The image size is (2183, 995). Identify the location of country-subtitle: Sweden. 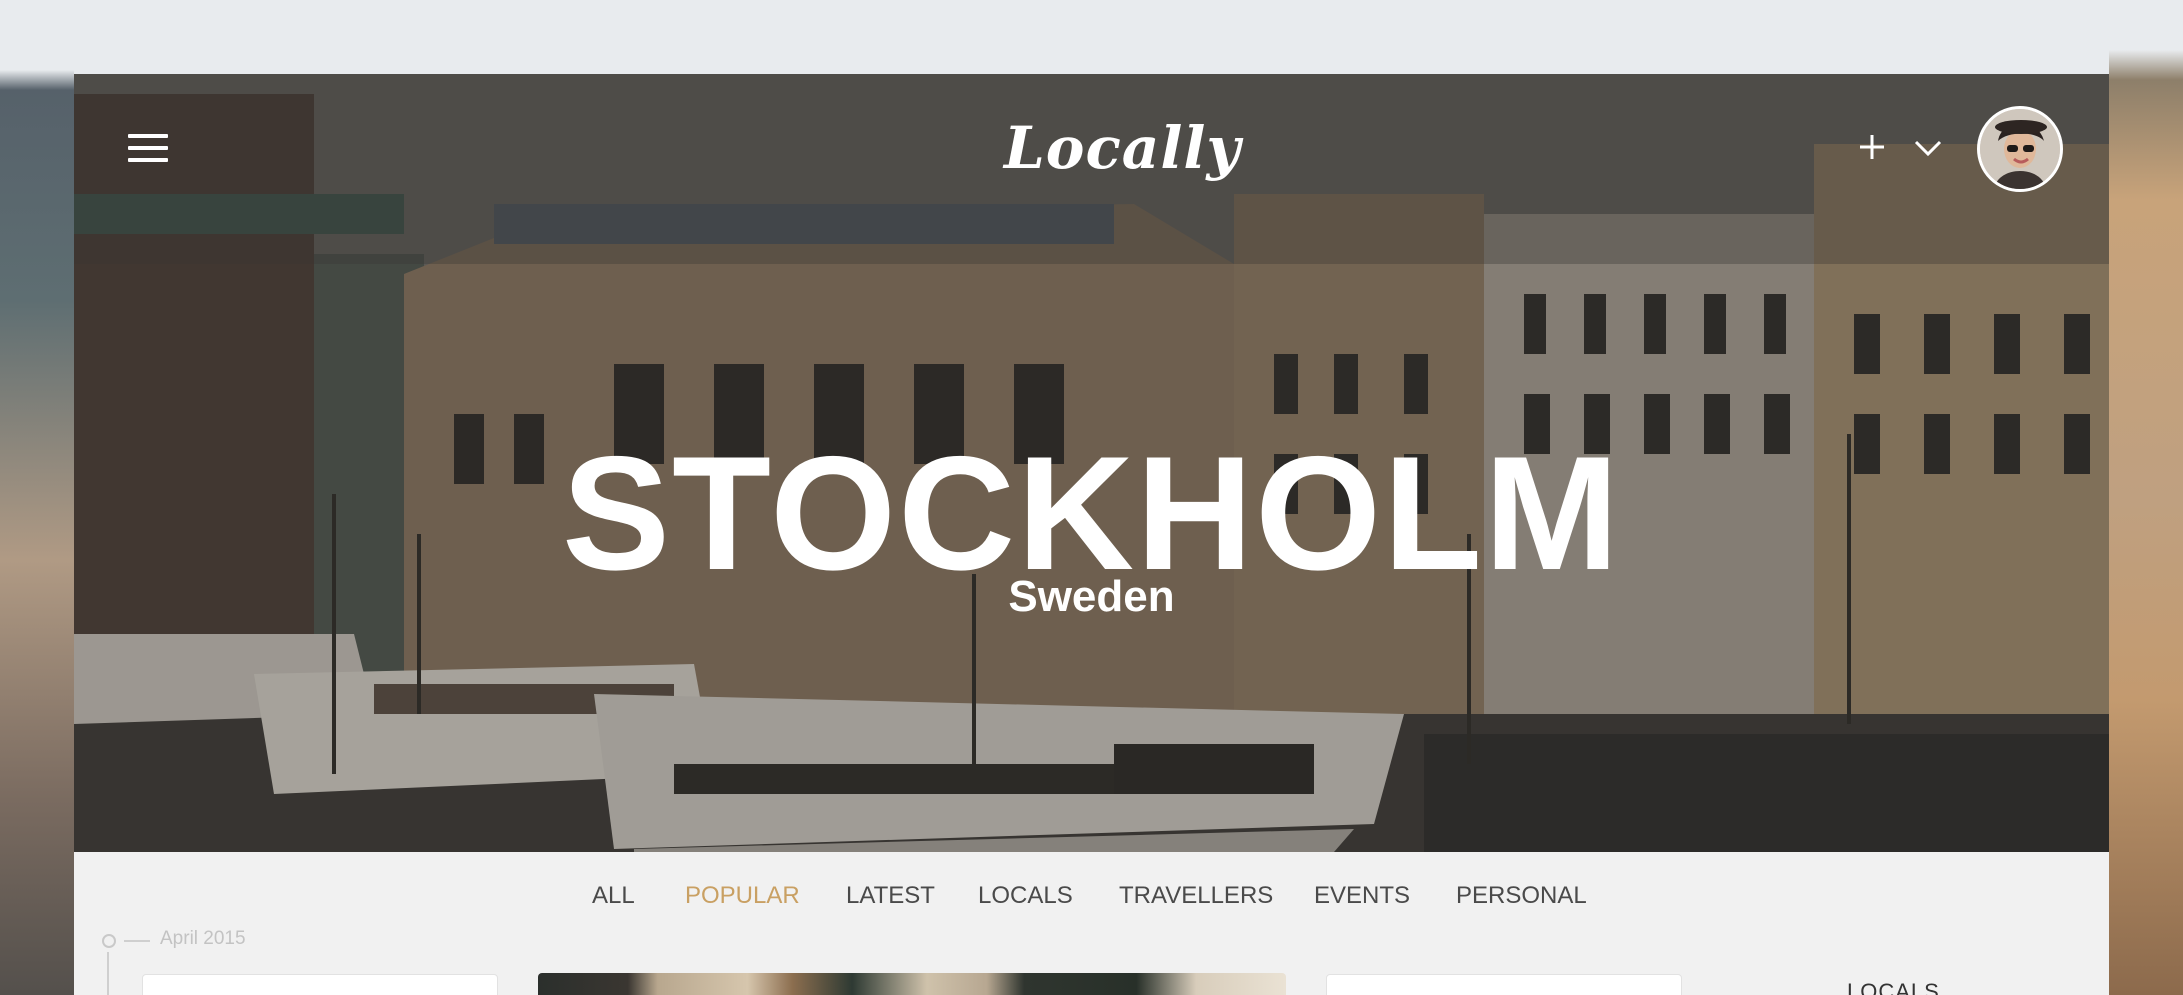
(1091, 596).